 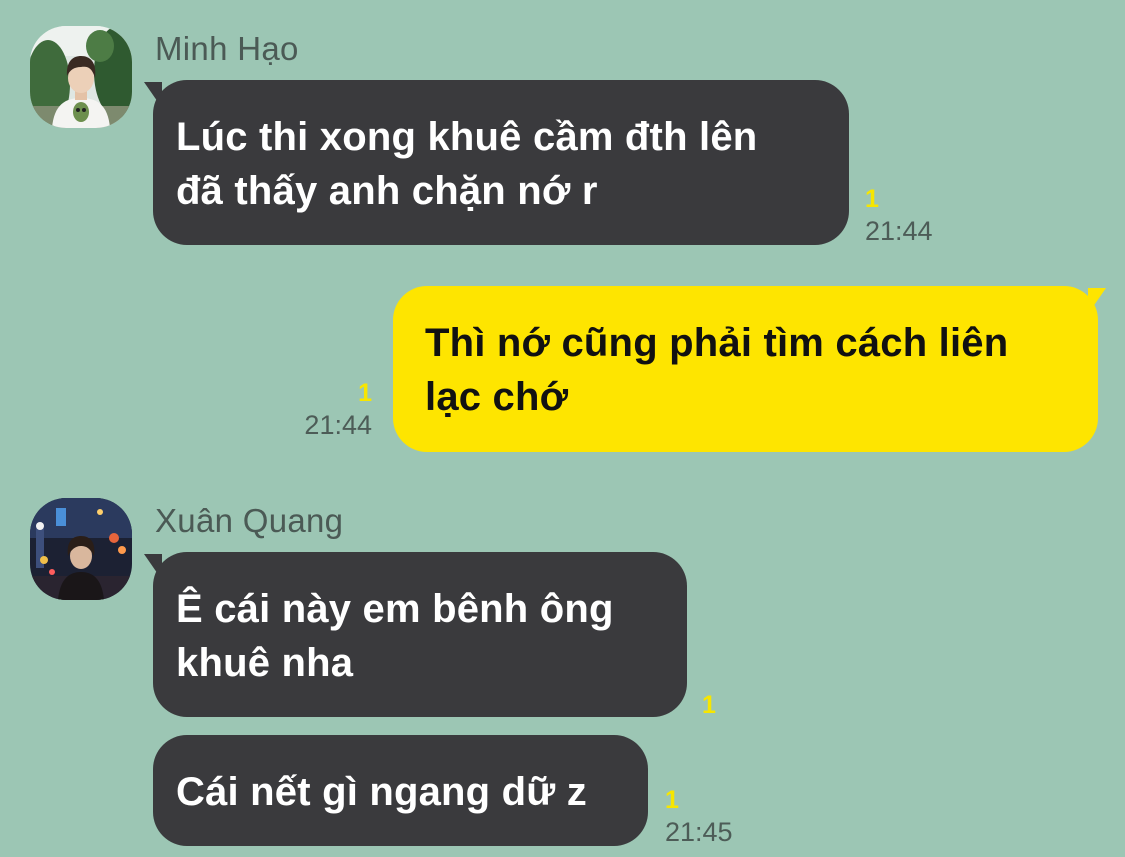 I want to click on message-meta: 1 21:45, so click(x=699, y=817).